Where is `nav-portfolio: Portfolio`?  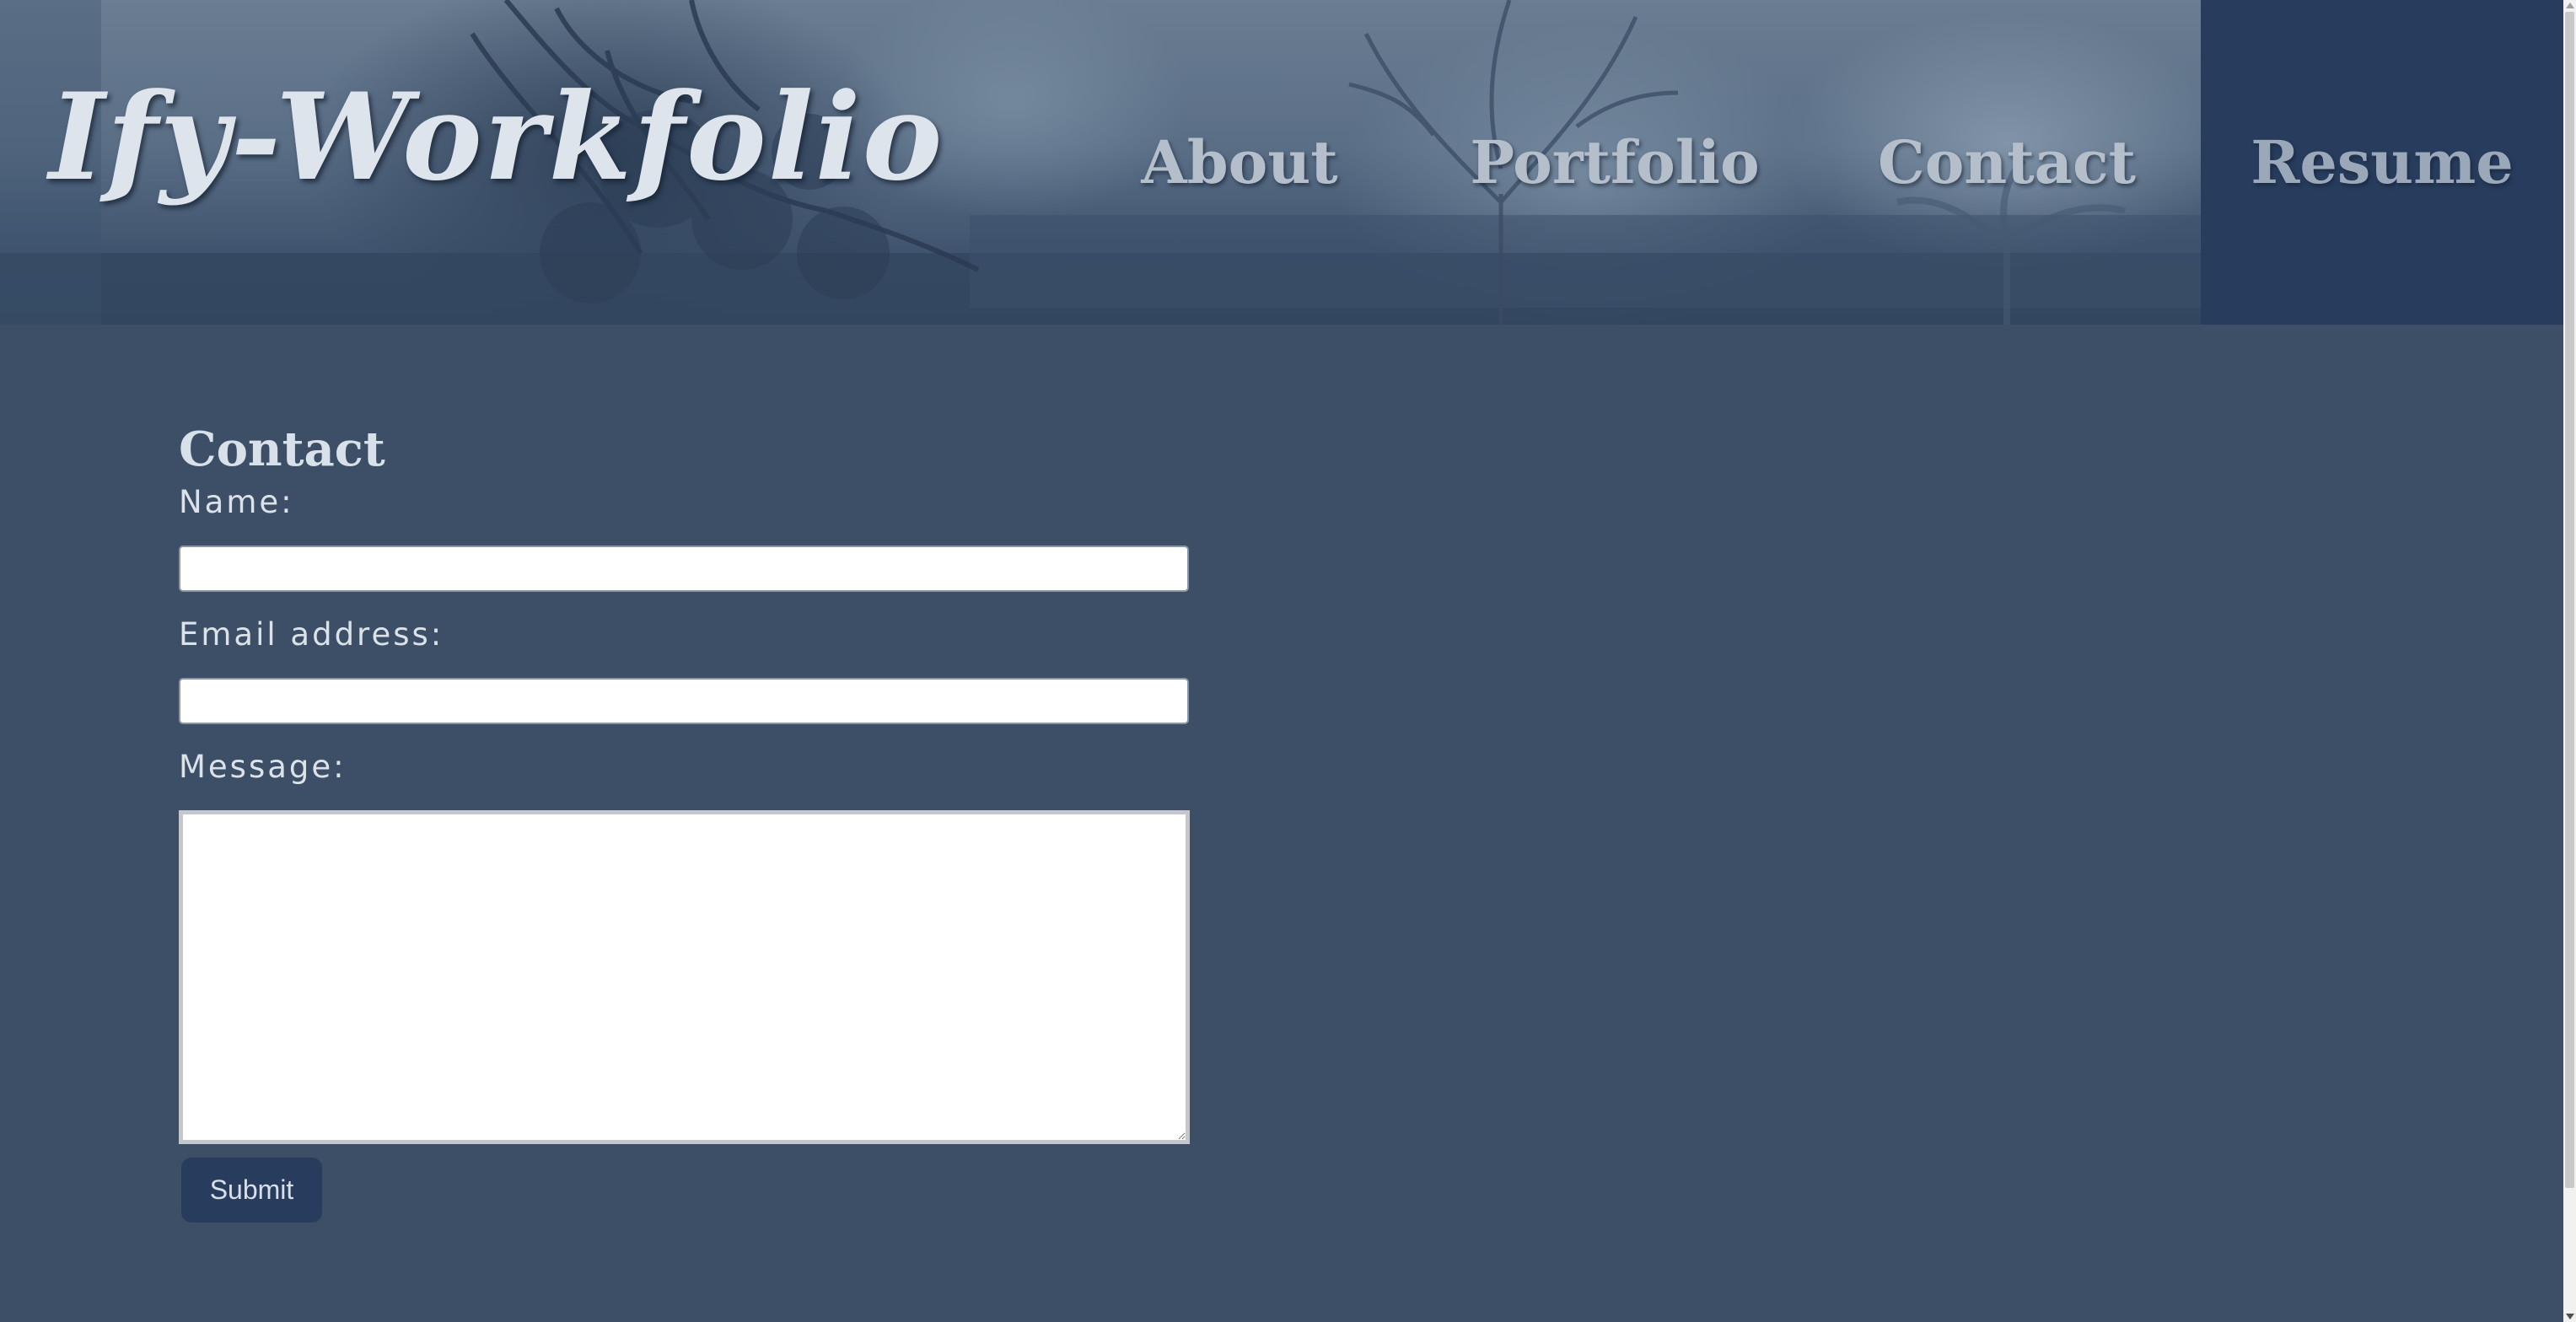 nav-portfolio: Portfolio is located at coordinates (1615, 163).